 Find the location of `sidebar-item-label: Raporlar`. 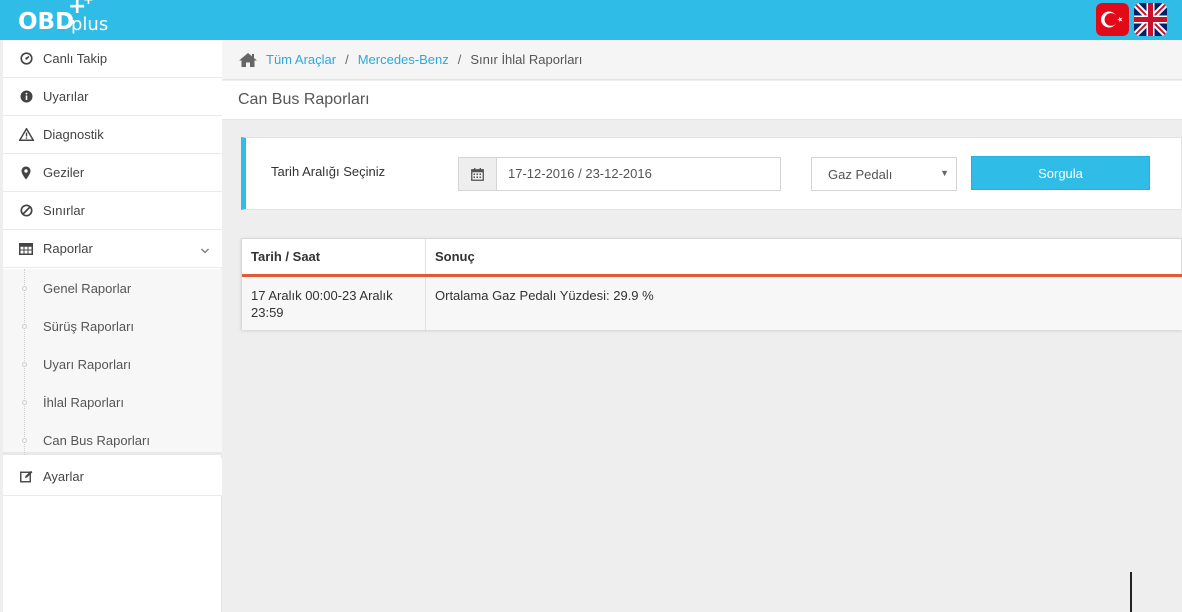

sidebar-item-label: Raporlar is located at coordinates (68, 248).